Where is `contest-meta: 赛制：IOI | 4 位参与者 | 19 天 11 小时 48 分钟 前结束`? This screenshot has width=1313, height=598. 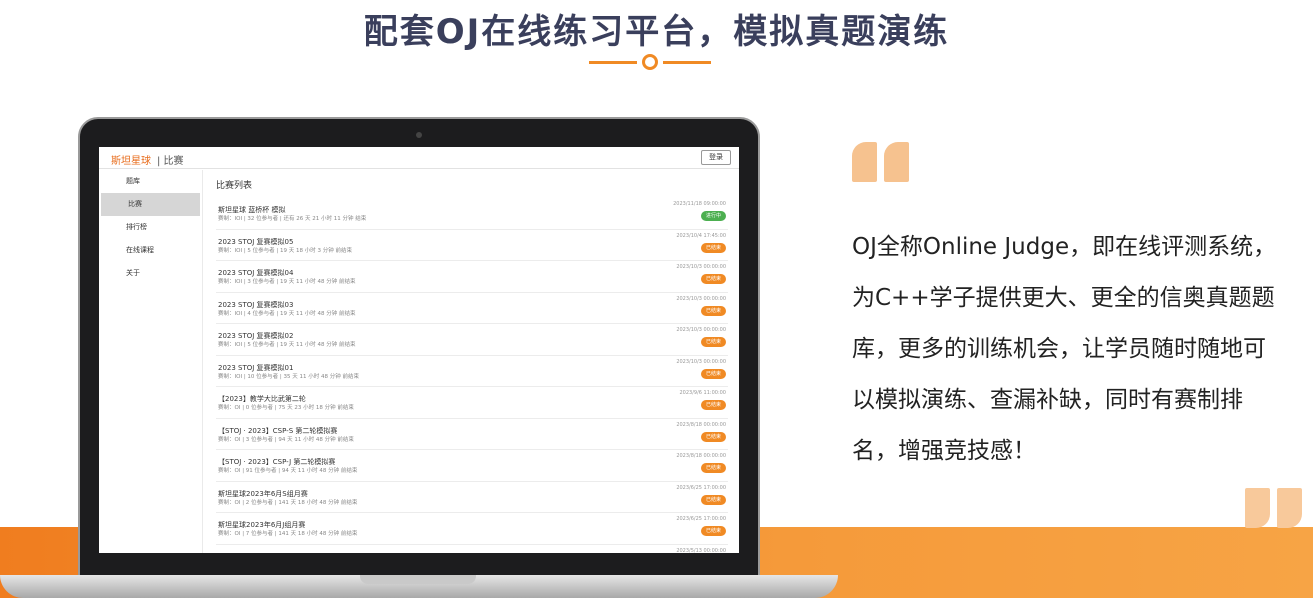 contest-meta: 赛制：IOI | 4 位参与者 | 19 天 11 小时 48 分钟 前结束 is located at coordinates (287, 313).